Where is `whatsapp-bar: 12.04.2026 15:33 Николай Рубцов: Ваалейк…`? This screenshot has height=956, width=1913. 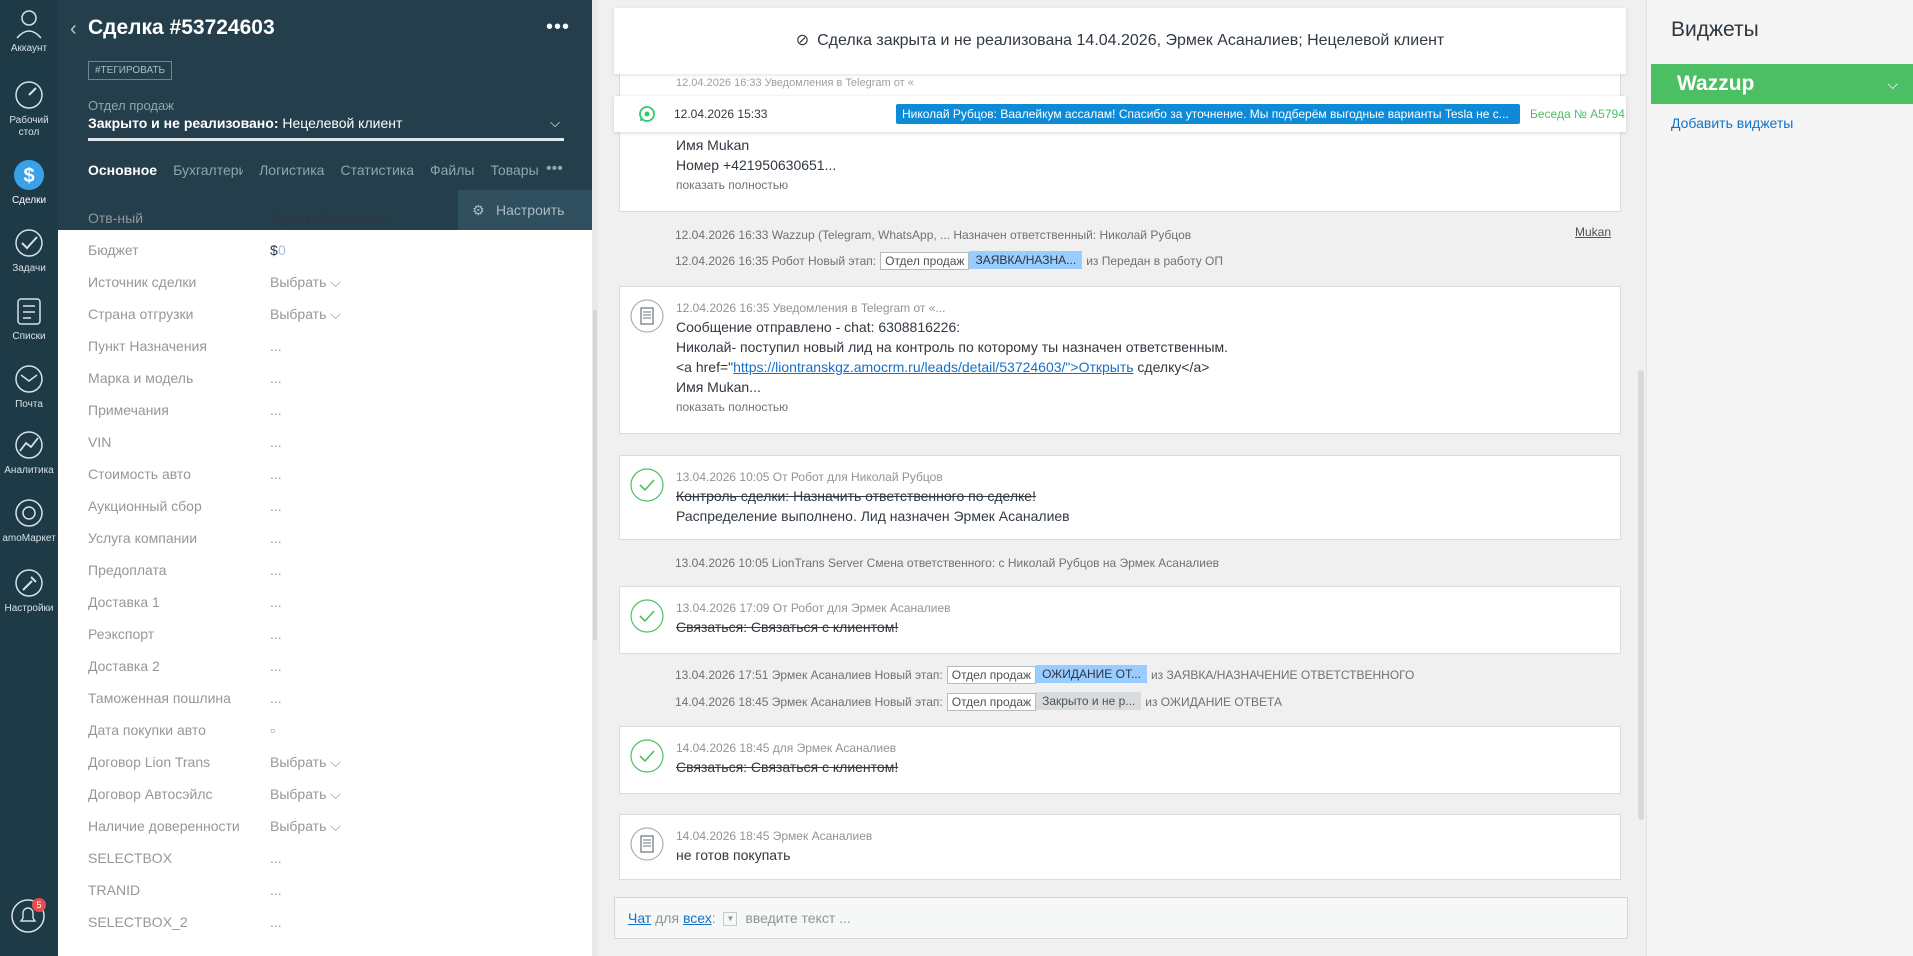
whatsapp-bar: 12.04.2026 15:33 Николай Рубцов: Ваалейк… is located at coordinates (1120, 114).